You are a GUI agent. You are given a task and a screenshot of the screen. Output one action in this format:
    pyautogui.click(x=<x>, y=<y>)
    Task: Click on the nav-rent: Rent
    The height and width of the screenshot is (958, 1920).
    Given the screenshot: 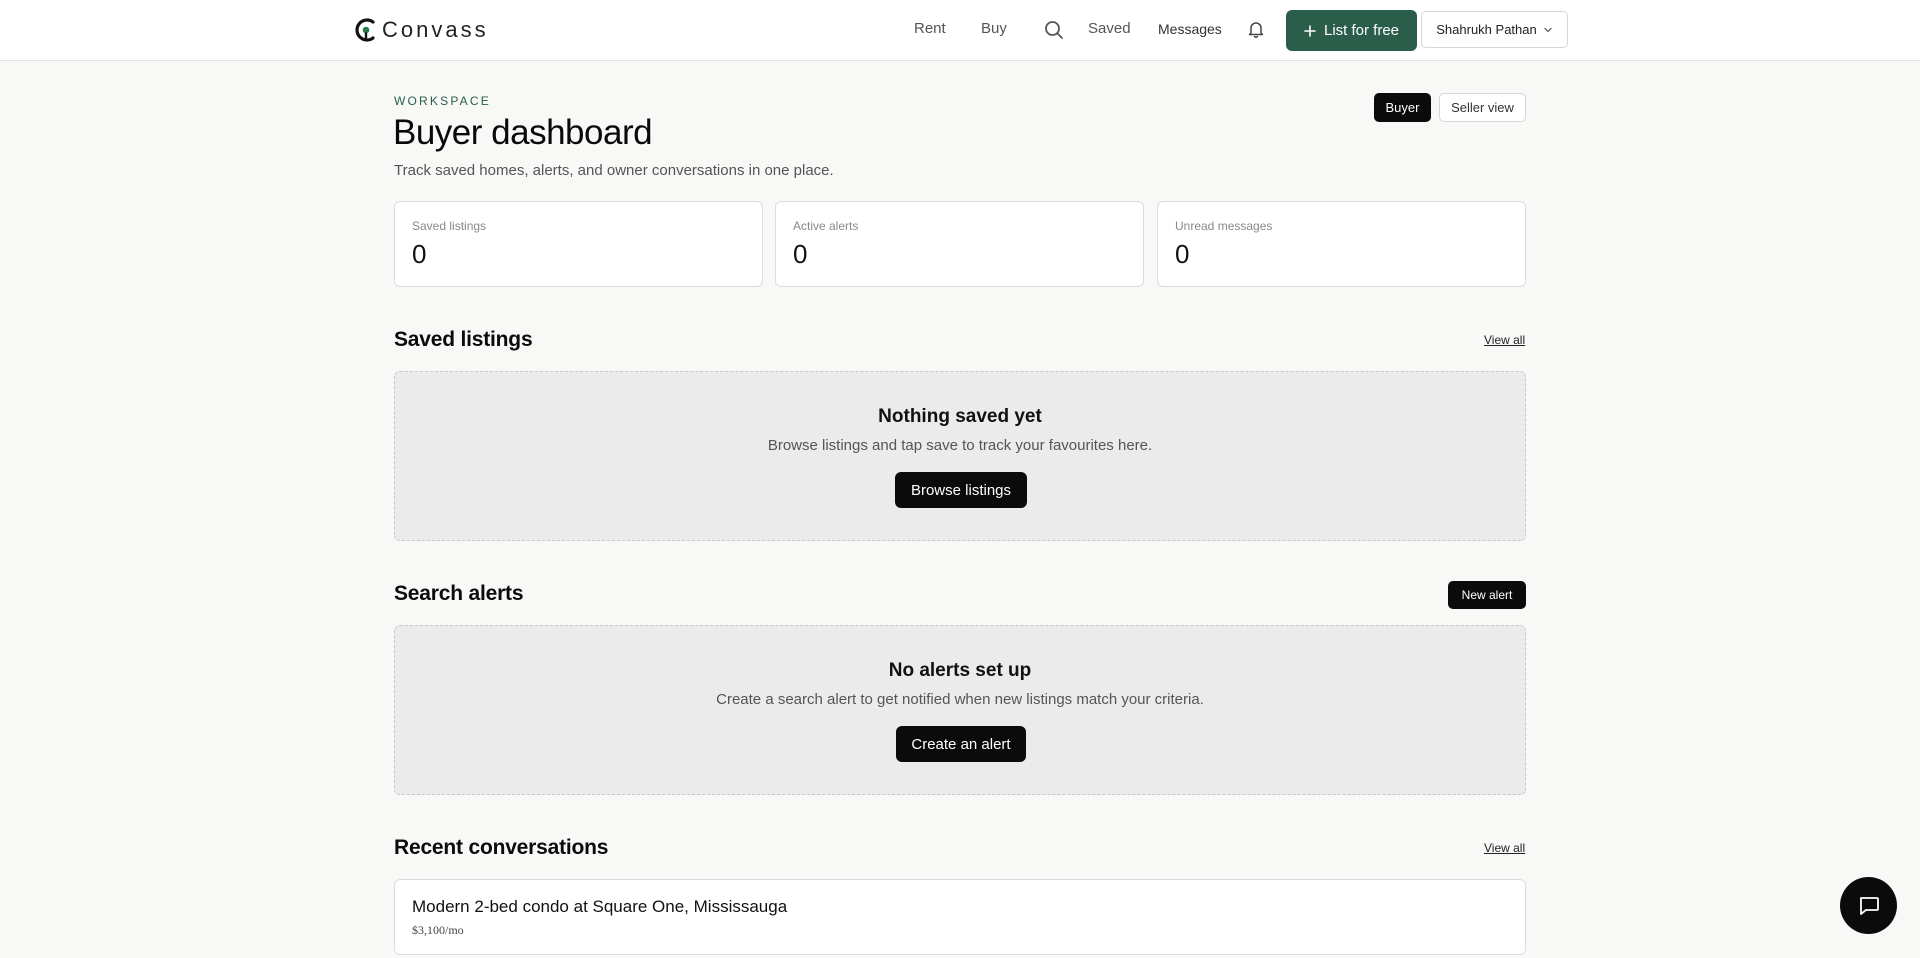 What is the action you would take?
    pyautogui.click(x=930, y=28)
    